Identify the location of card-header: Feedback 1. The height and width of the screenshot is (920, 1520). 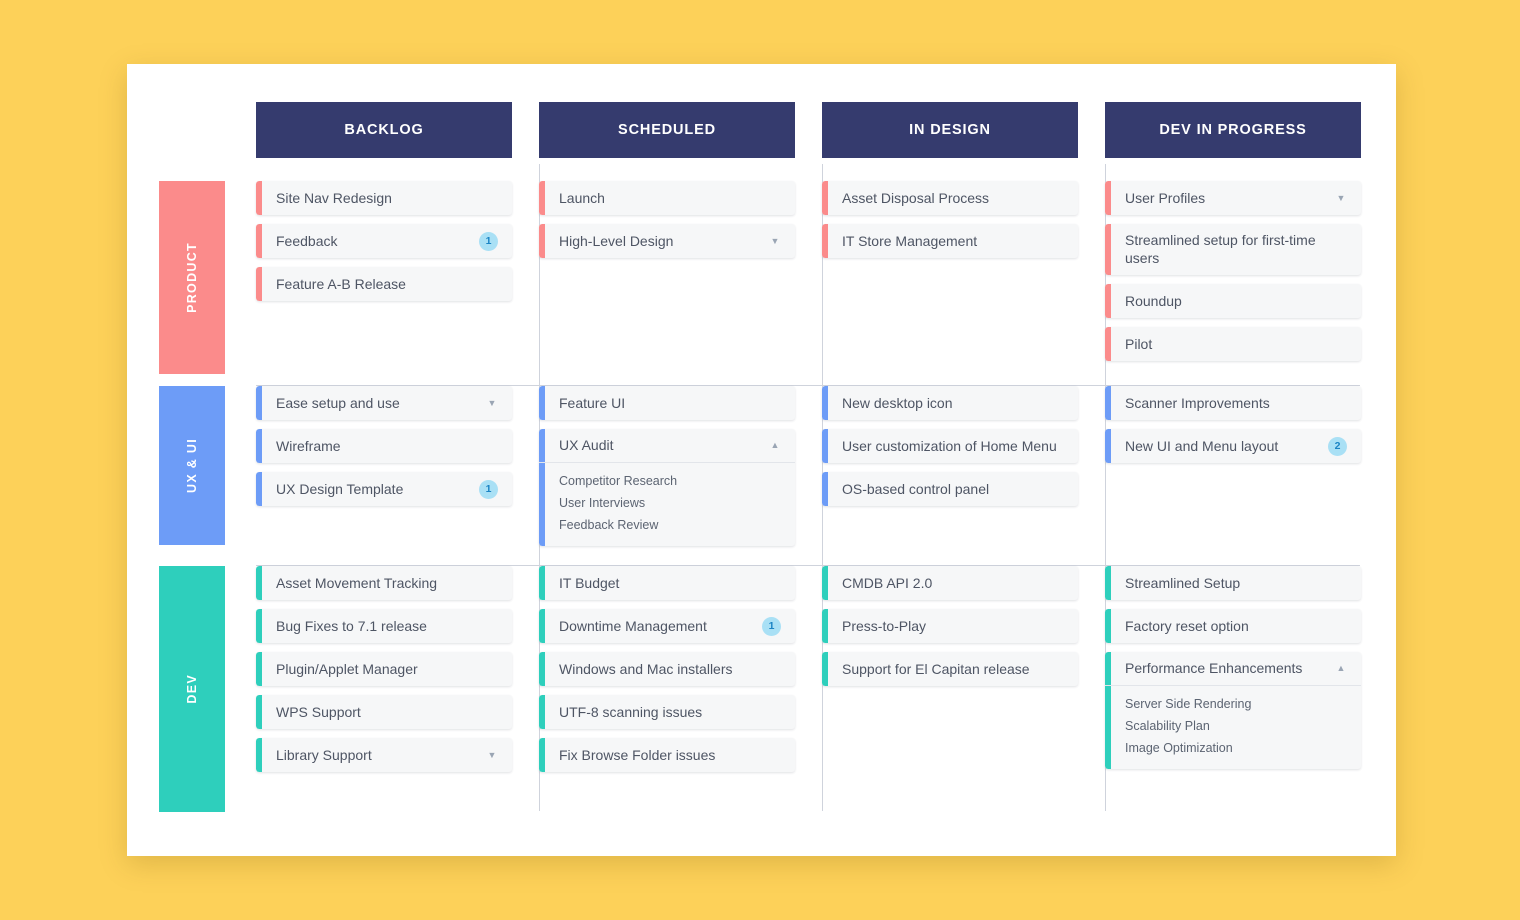
(384, 241).